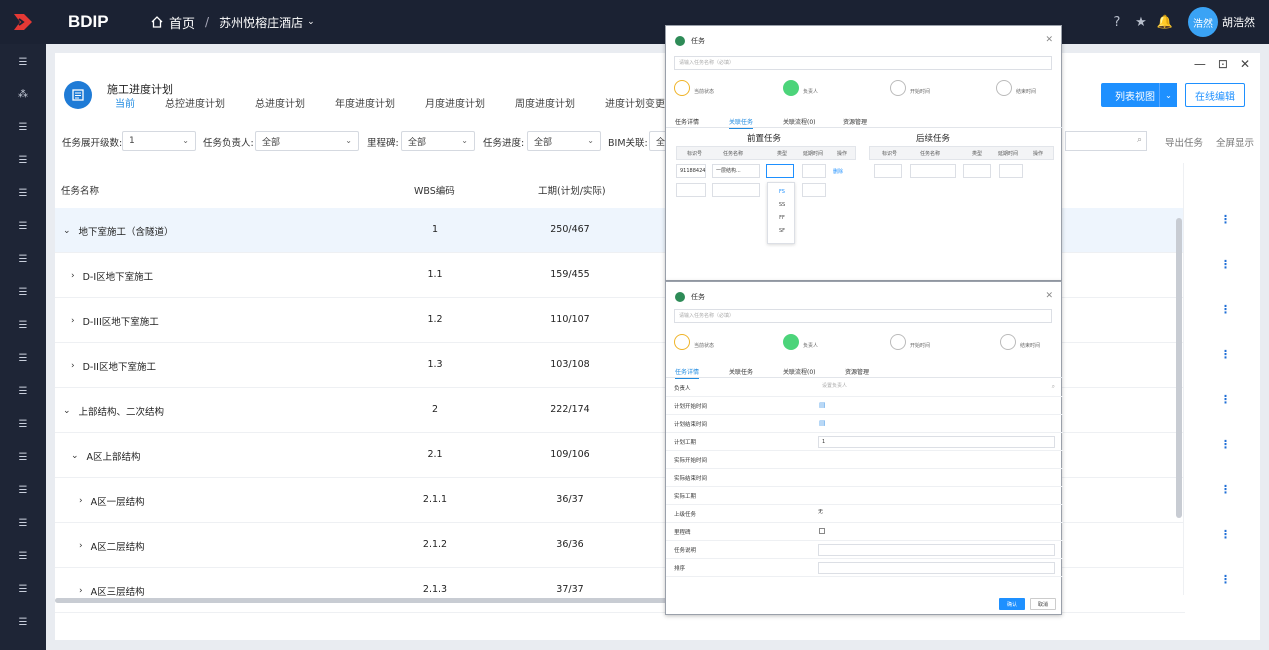 This screenshot has width=1269, height=650. What do you see at coordinates (1106, 141) in the screenshot?
I see `search-input: ⌕` at bounding box center [1106, 141].